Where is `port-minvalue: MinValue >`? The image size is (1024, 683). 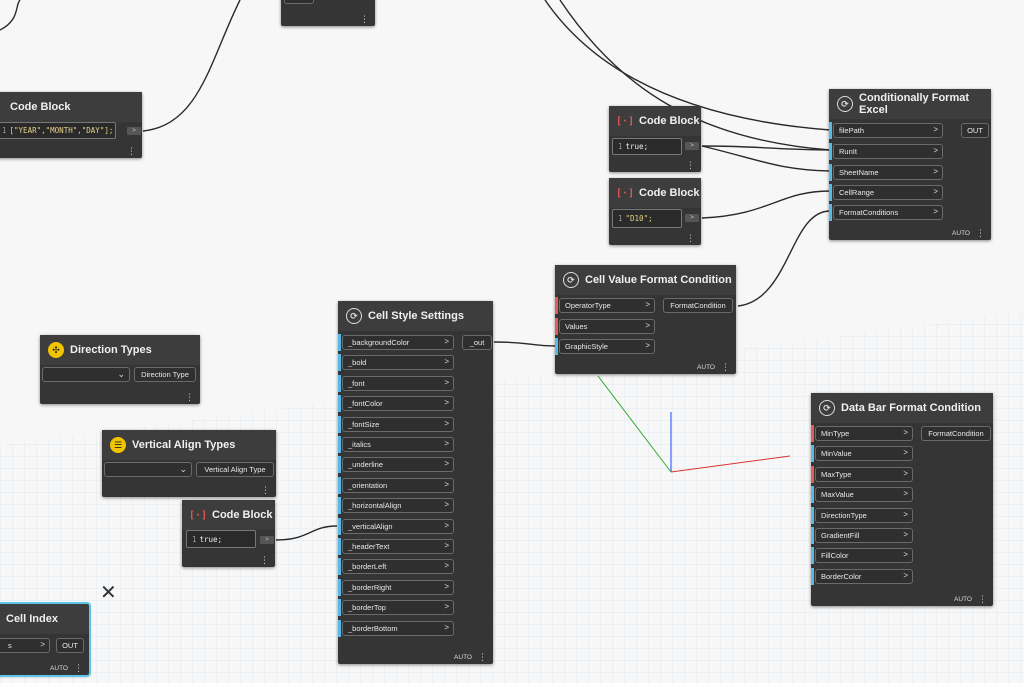 port-minvalue: MinValue > is located at coordinates (864, 454).